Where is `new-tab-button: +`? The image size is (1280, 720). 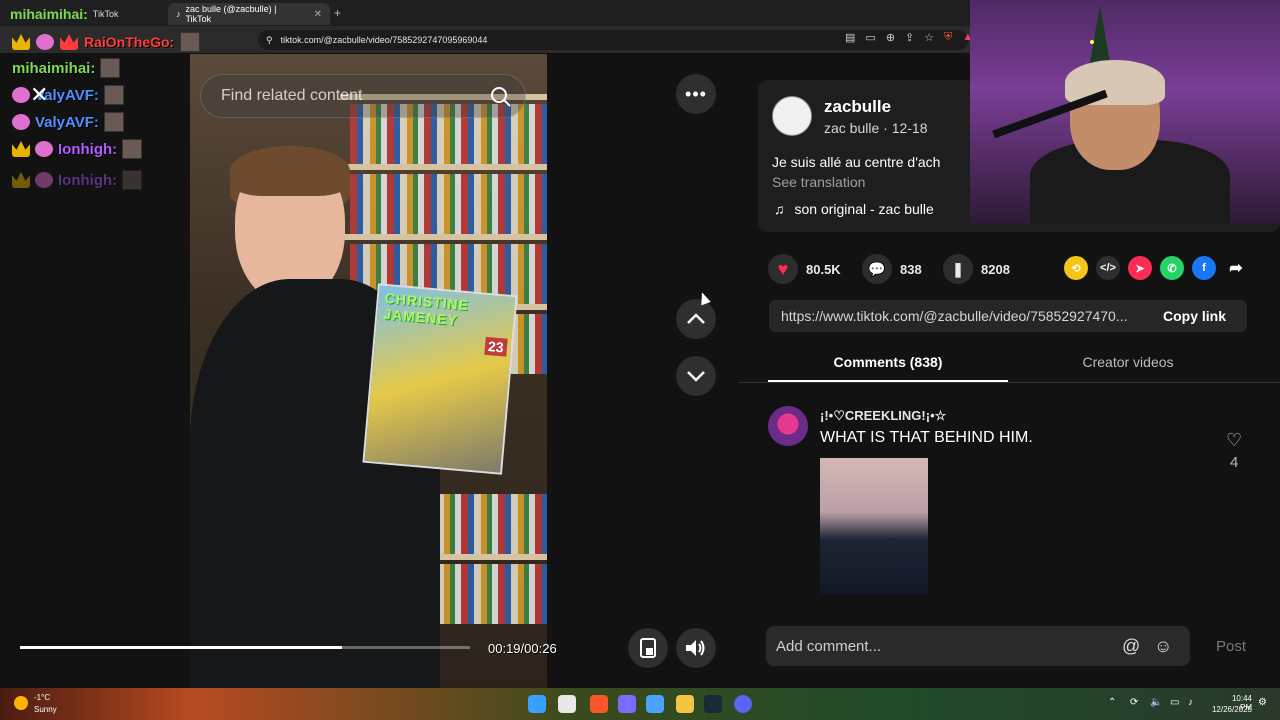
new-tab-button: + is located at coordinates (337, 13).